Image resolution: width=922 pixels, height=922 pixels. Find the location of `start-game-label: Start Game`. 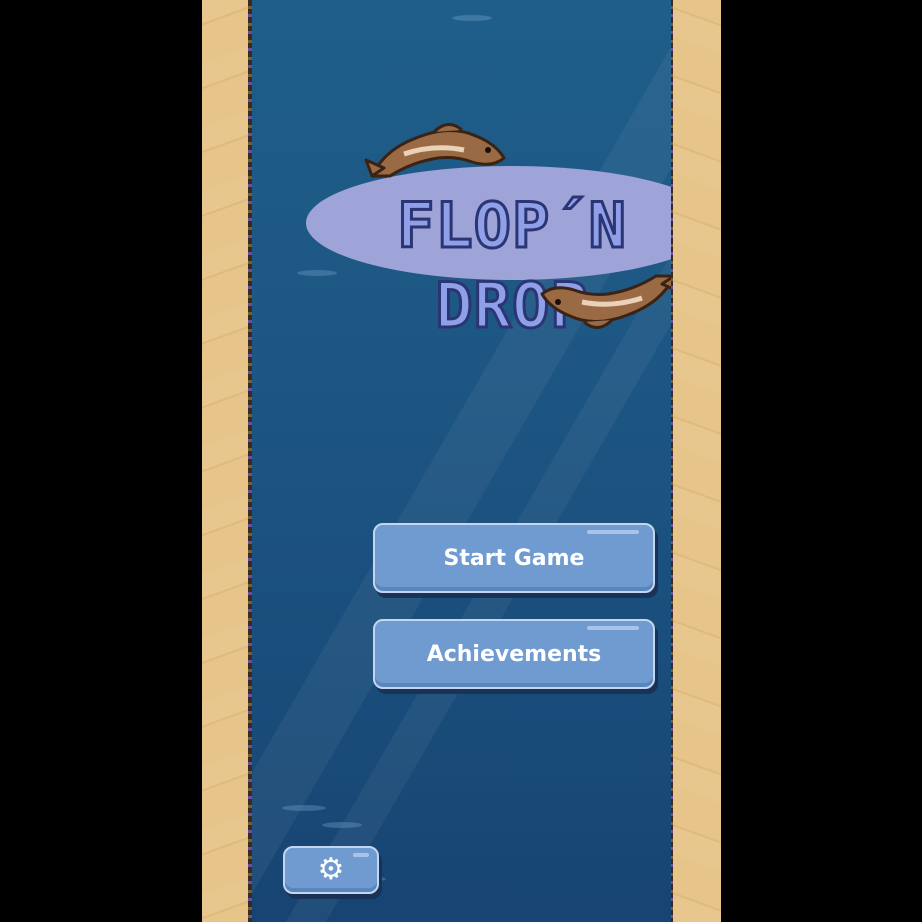

start-game-label: Start Game is located at coordinates (514, 558).